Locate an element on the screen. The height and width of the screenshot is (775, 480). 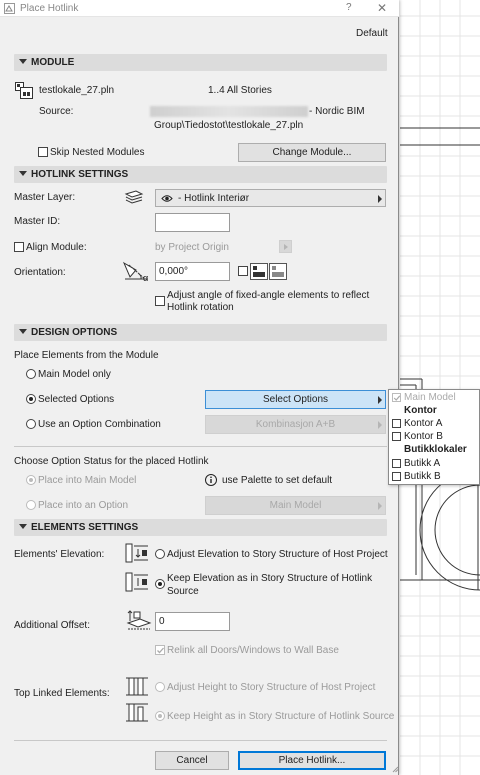
hotlink-settings-section-header: HOTLINK SETTINGS is located at coordinates (200, 174).